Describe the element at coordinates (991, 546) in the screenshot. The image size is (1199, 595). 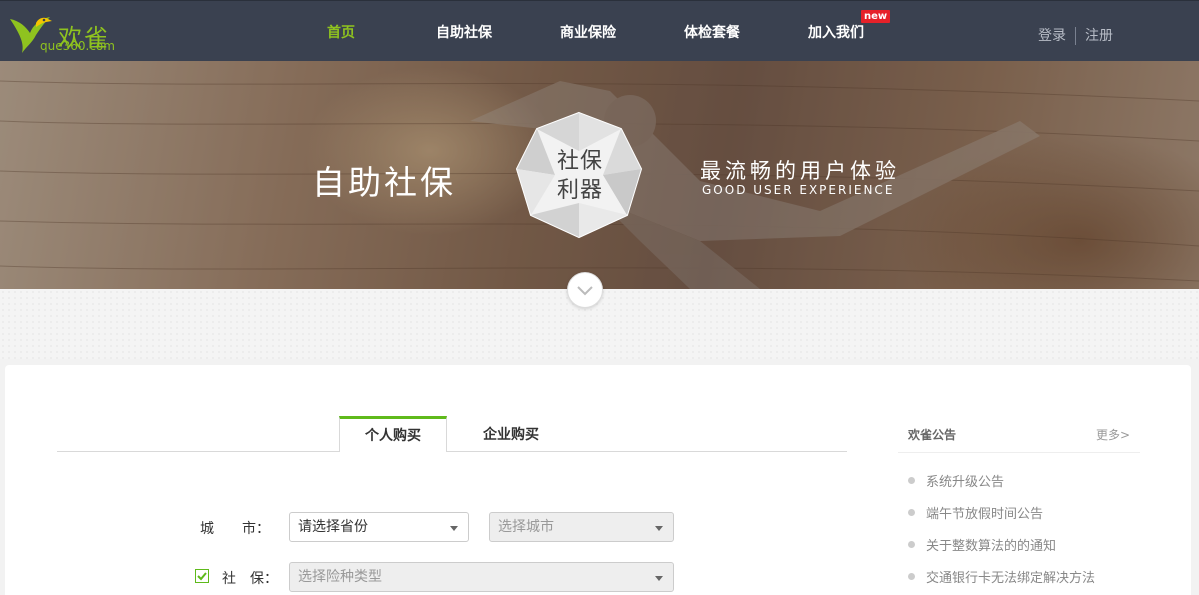
I see `notice-item-text: 关于整数算法的的通知` at that location.